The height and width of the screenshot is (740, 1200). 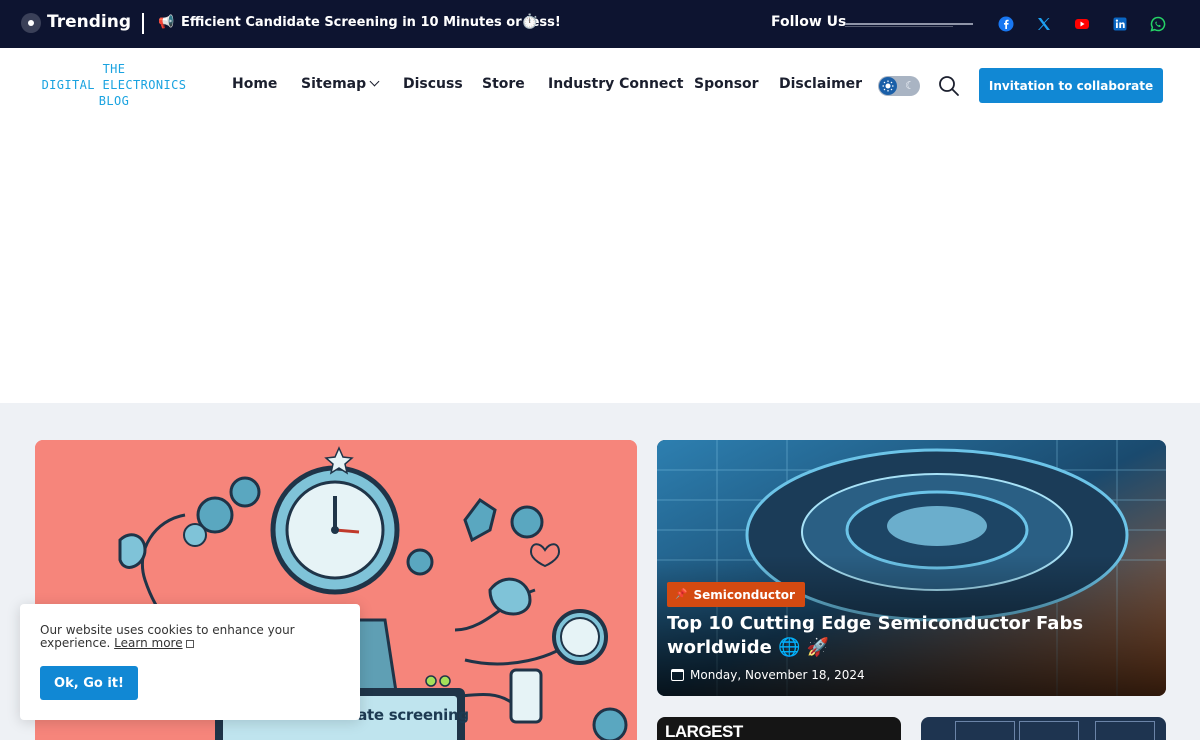 I want to click on youtube-icon, so click(x=1082, y=24).